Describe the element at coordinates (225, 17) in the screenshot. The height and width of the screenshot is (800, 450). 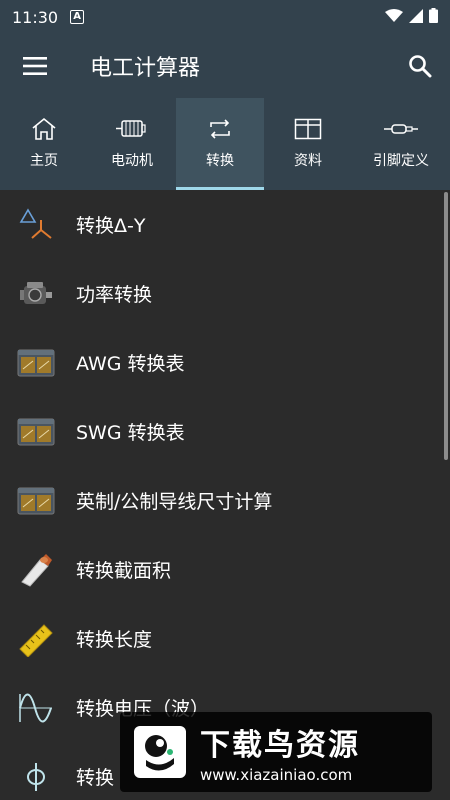
I see `status-bar: 11:30 A` at that location.